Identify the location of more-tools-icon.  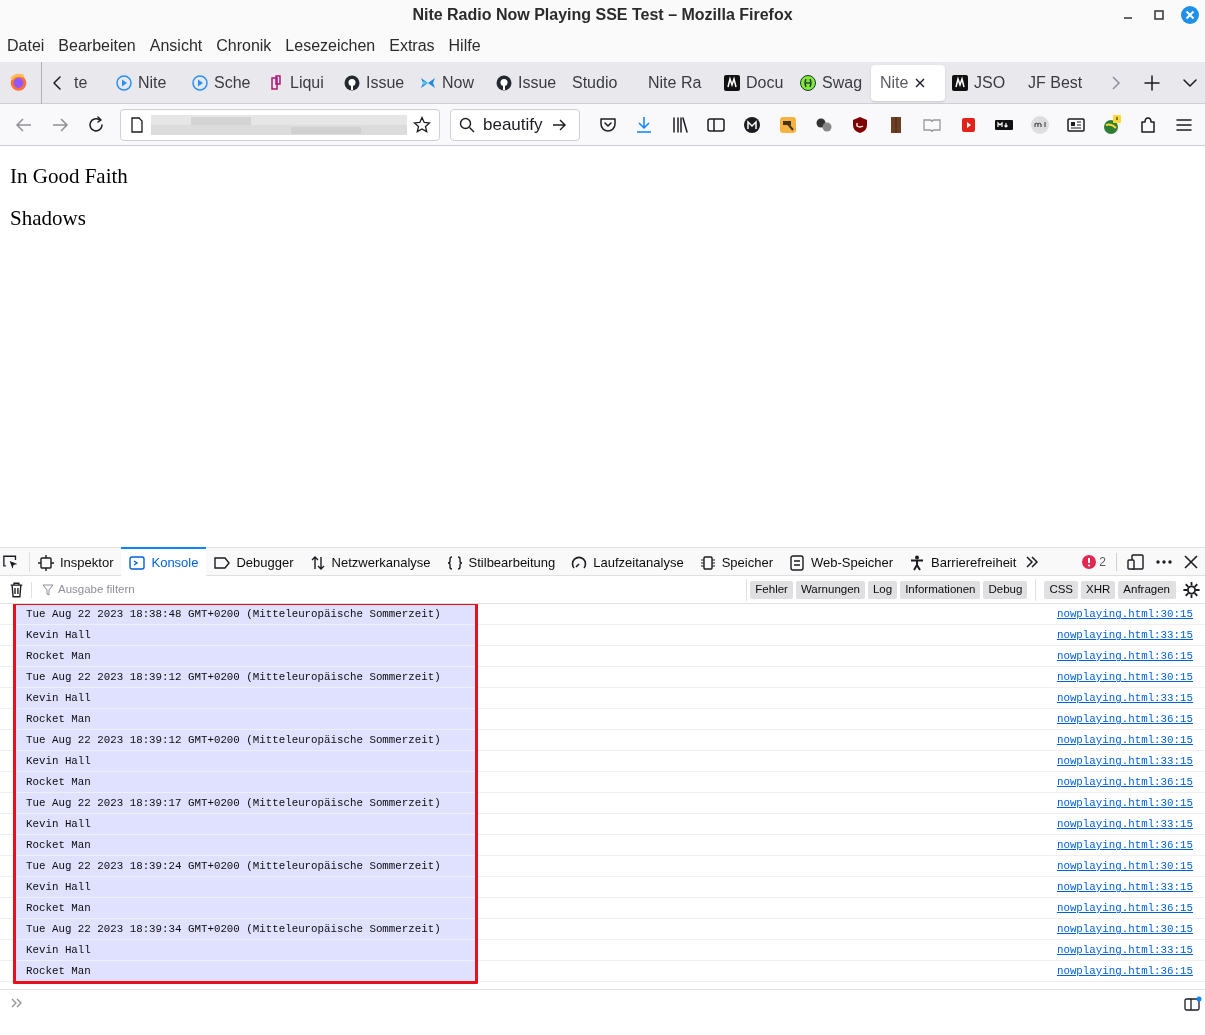
(1032, 561).